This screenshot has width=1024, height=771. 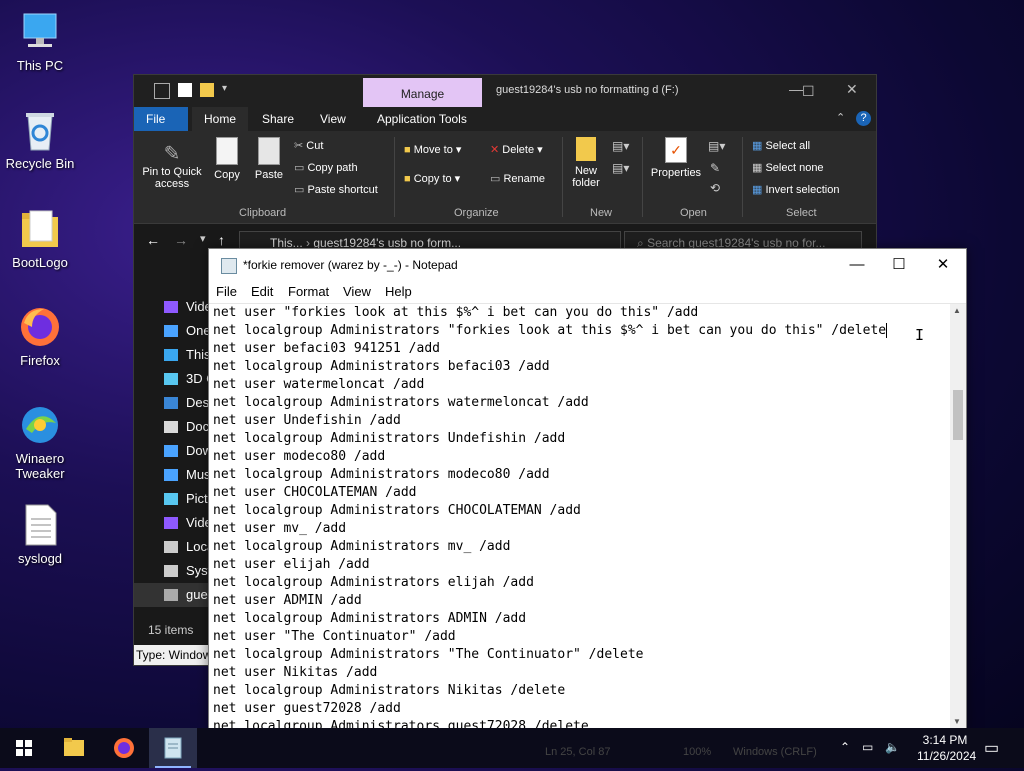 I want to click on invert-selection-button: ▦ Invert selection, so click(x=795, y=189).